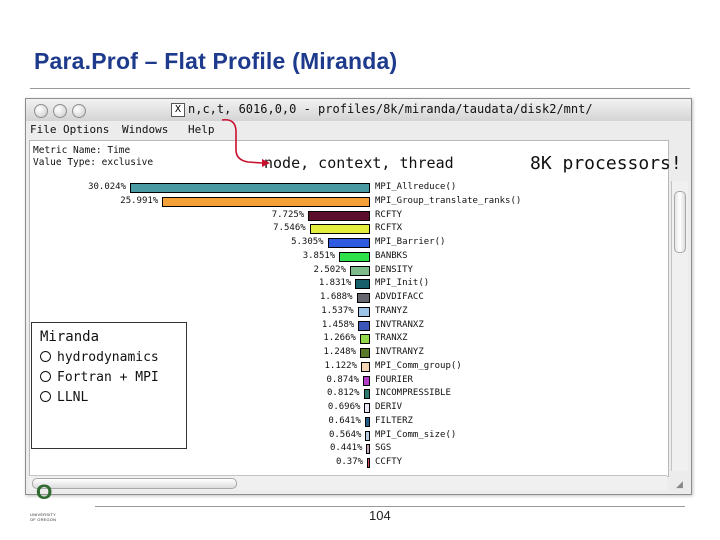  Describe the element at coordinates (337, 310) in the screenshot. I see `row-percentage: 1.537%` at that location.